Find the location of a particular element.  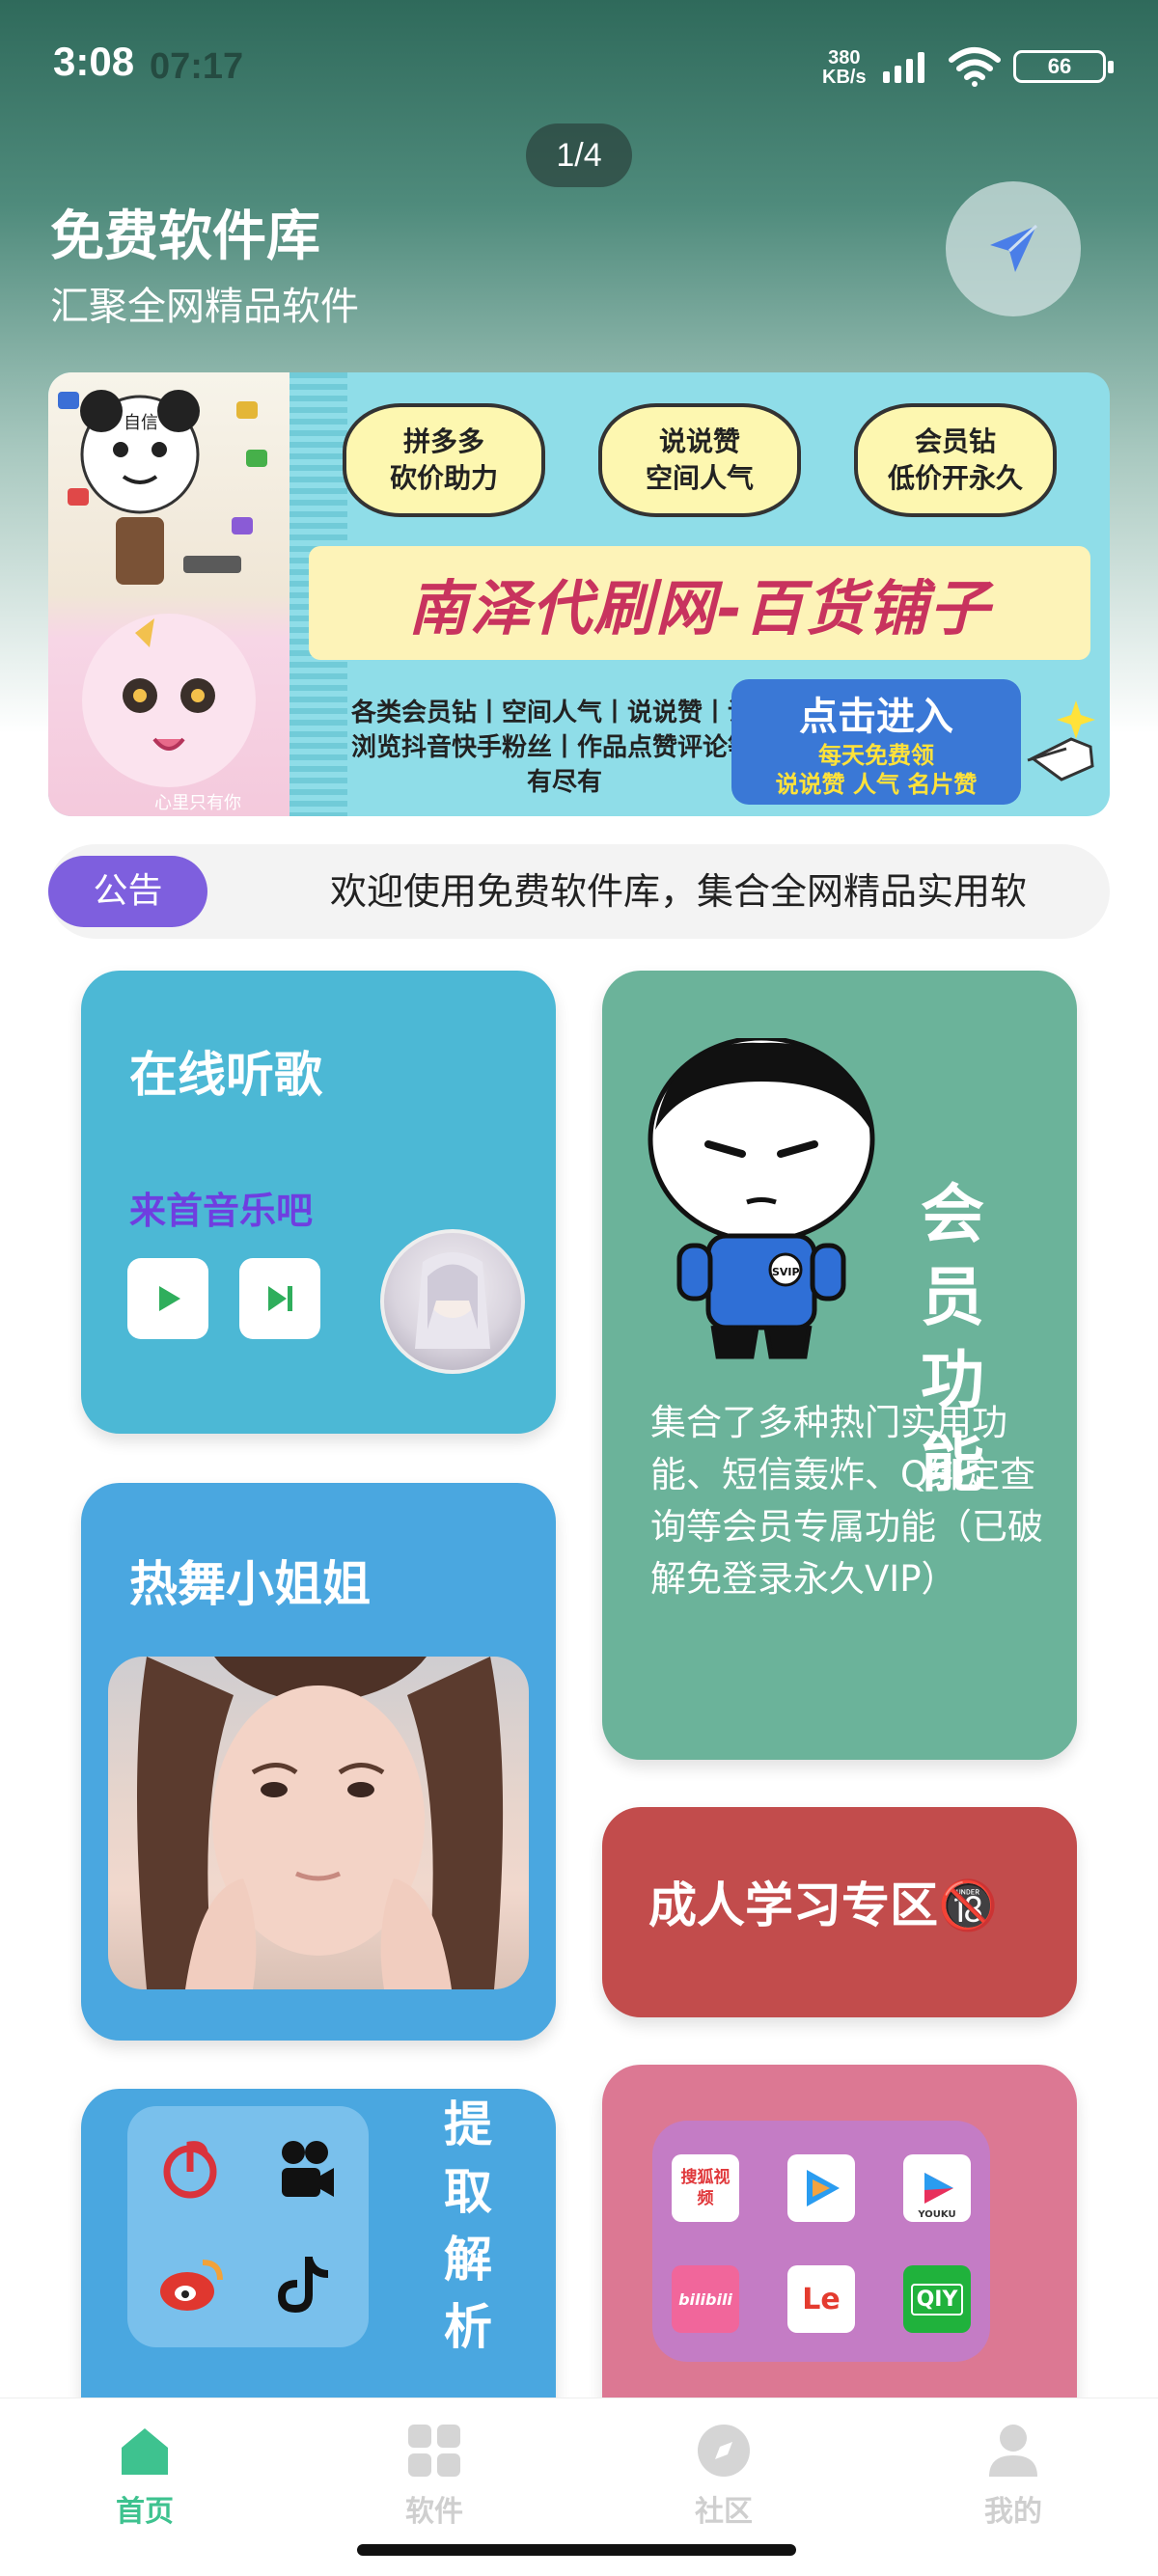

youku-icon: YOUKU is located at coordinates (937, 2188).